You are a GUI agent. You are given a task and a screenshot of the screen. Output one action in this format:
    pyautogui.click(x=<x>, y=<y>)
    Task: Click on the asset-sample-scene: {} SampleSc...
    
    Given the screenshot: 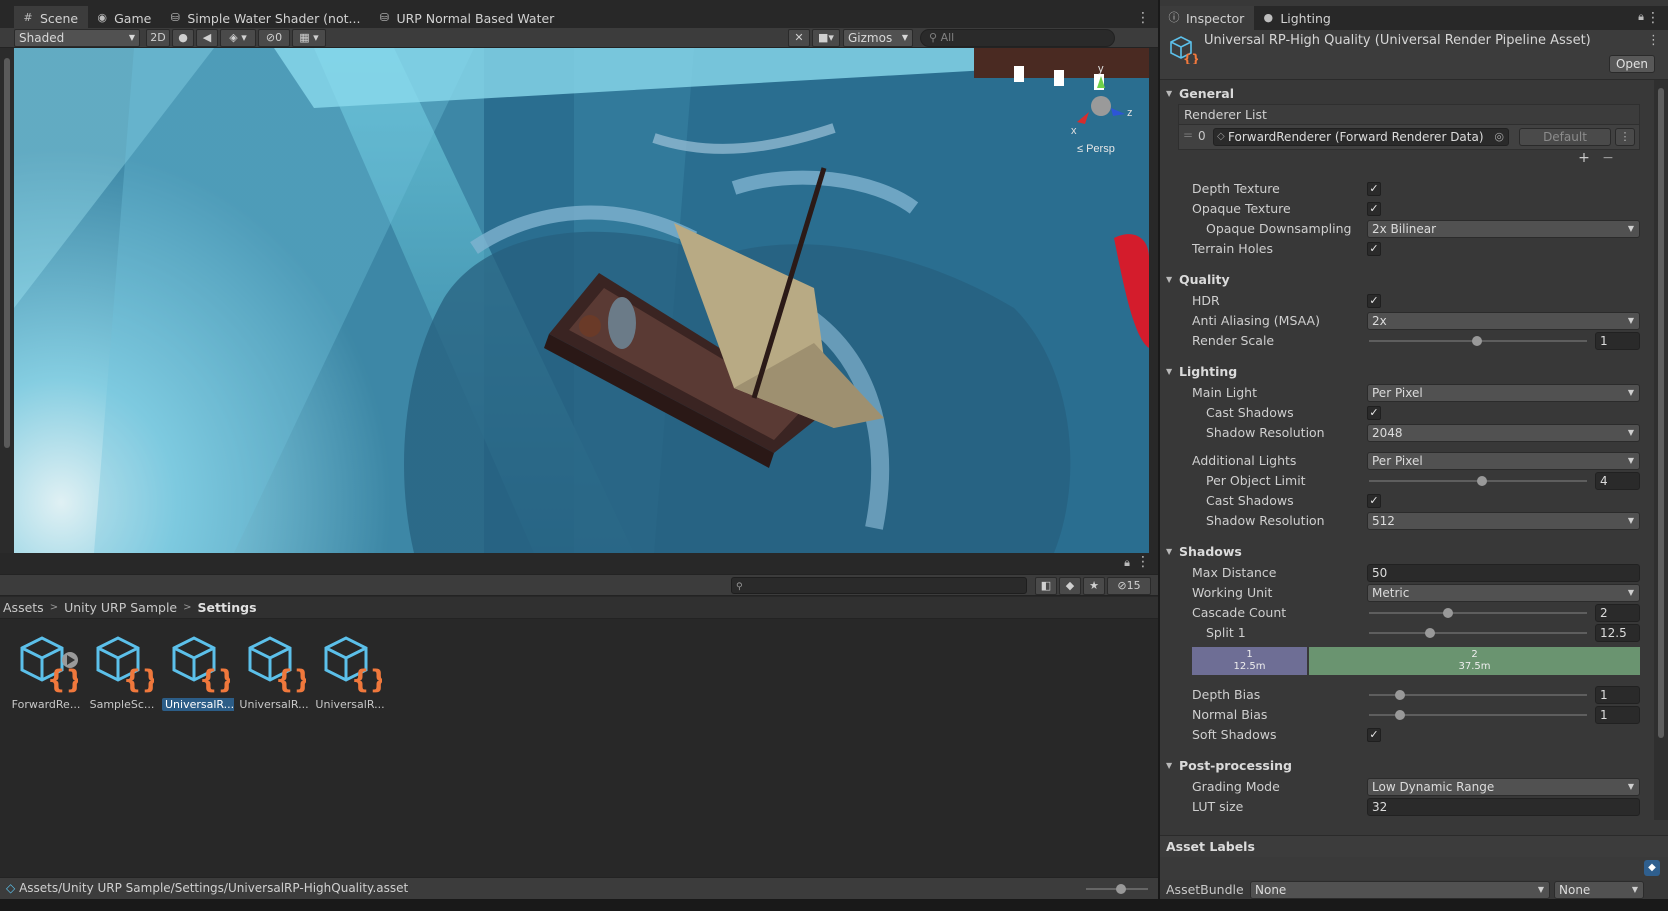 What is the action you would take?
    pyautogui.click(x=123, y=670)
    